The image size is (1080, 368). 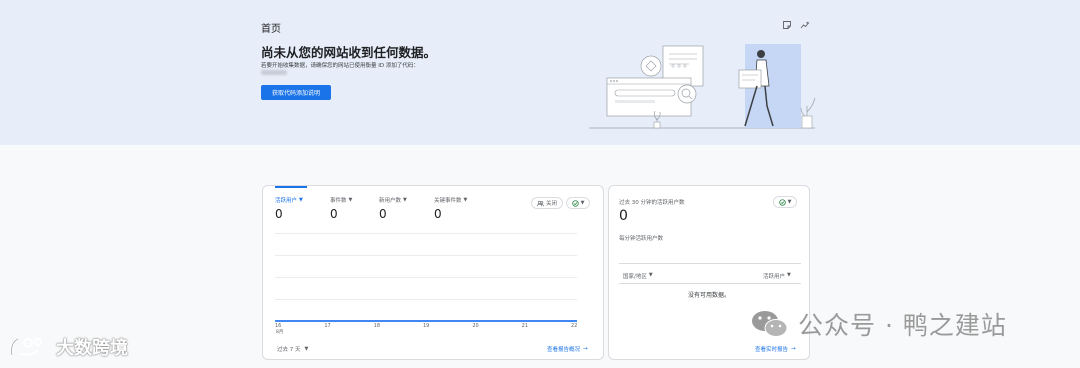 What do you see at coordinates (450, 208) in the screenshot?
I see `metric-tab-key-events: 关键事件数 ▼ 0` at bounding box center [450, 208].